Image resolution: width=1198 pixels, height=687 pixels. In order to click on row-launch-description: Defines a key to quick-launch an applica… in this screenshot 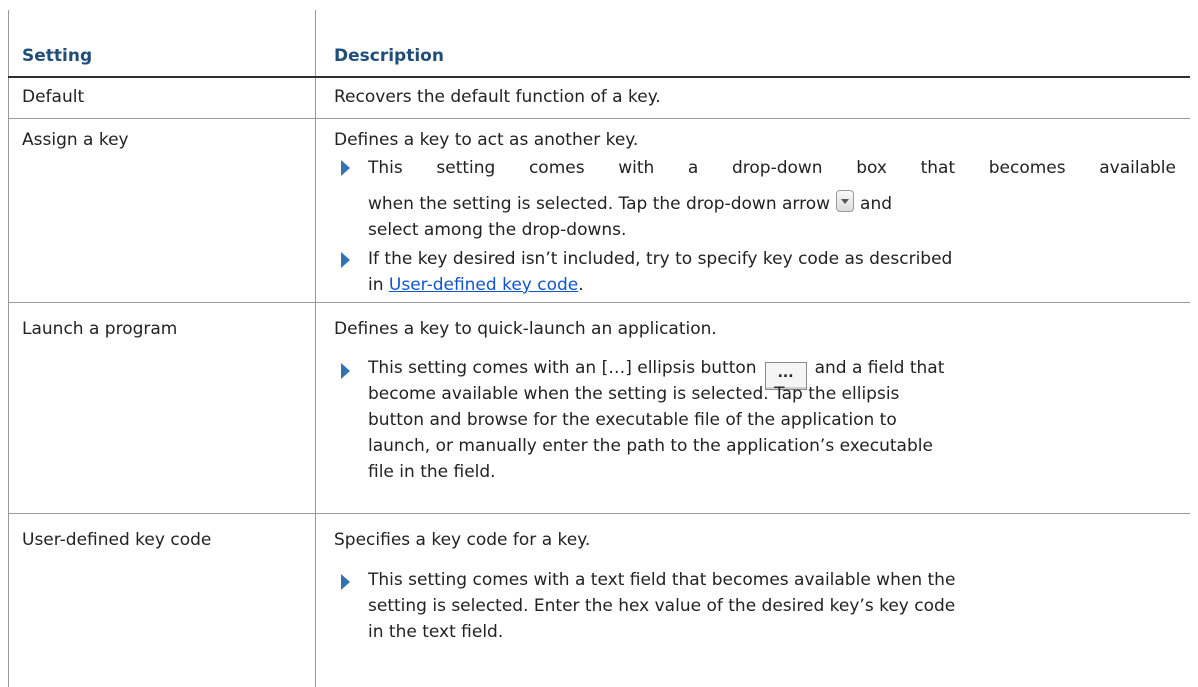, I will do `click(525, 329)`.